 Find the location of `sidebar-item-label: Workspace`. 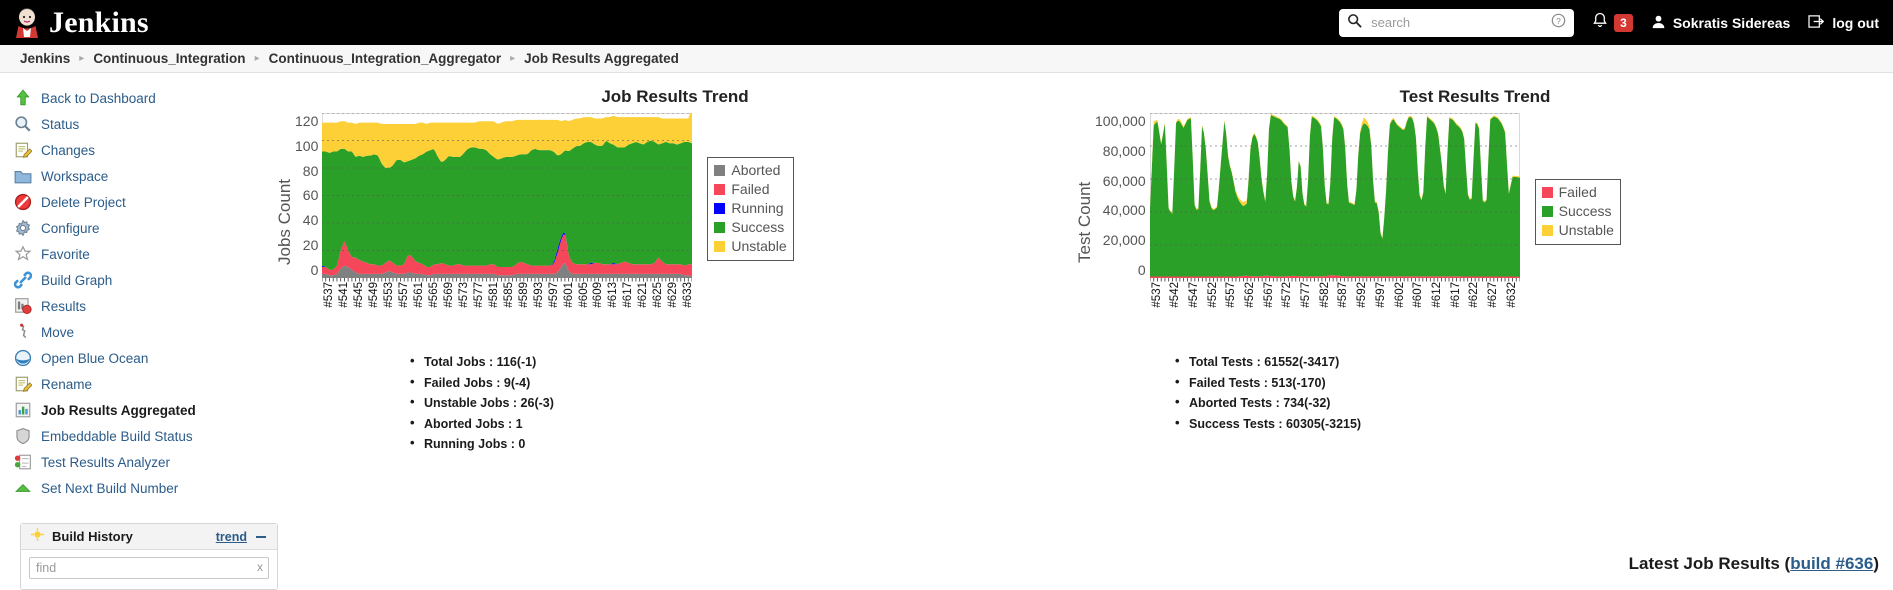

sidebar-item-label: Workspace is located at coordinates (75, 176).